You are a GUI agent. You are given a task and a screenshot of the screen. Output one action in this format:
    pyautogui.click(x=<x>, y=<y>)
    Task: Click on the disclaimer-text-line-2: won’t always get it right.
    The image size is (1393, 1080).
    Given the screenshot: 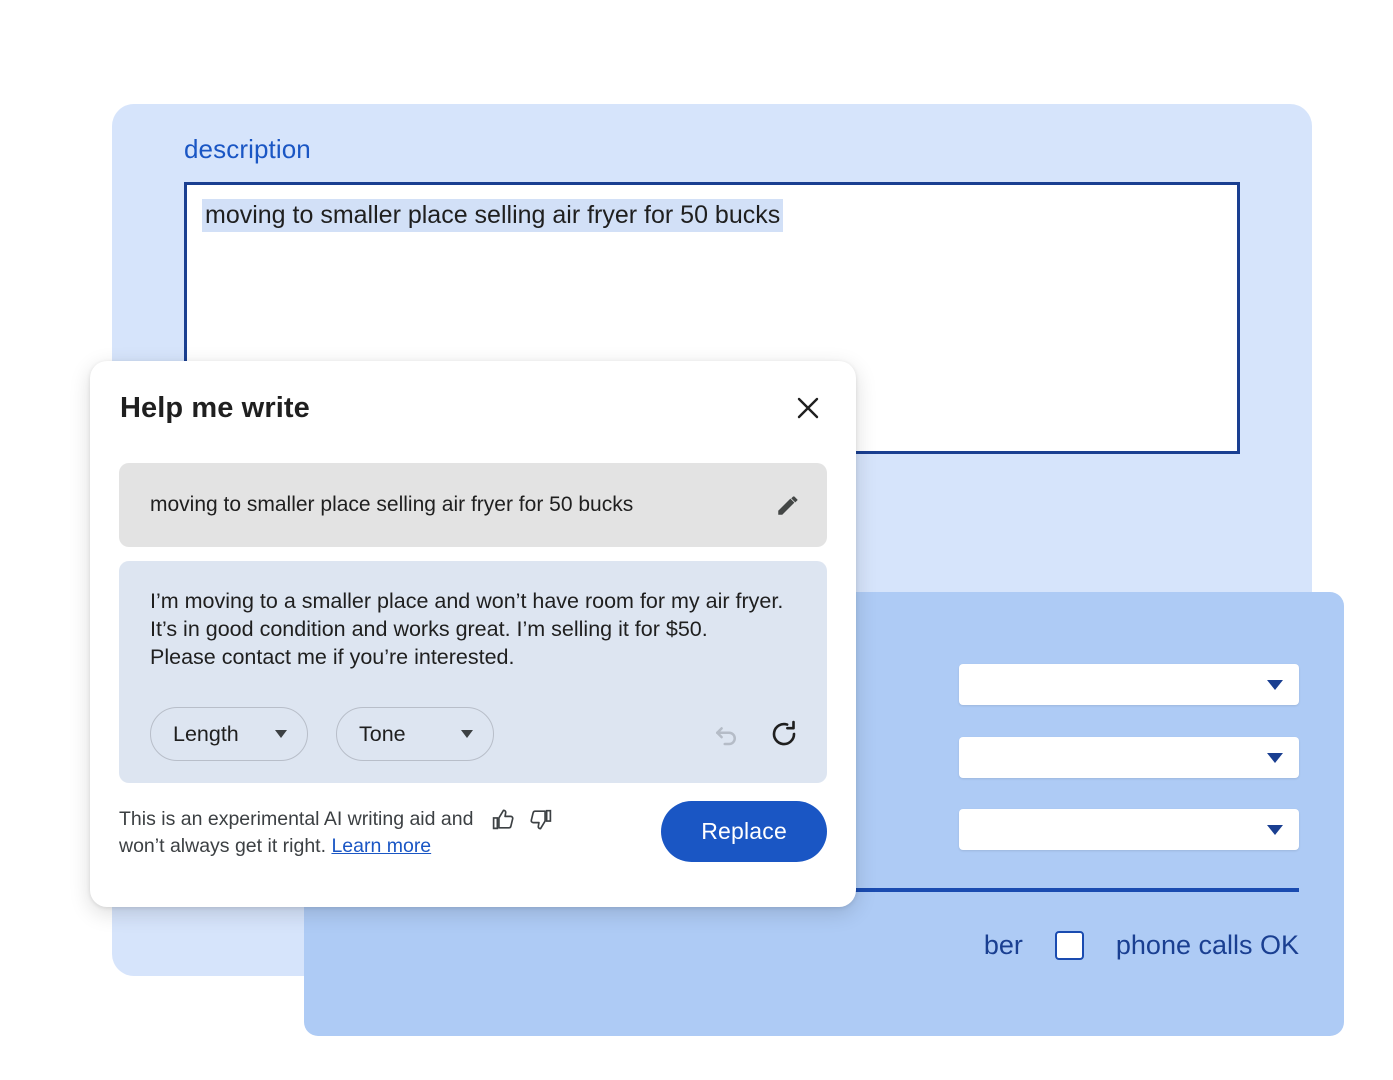 What is the action you would take?
    pyautogui.click(x=223, y=846)
    